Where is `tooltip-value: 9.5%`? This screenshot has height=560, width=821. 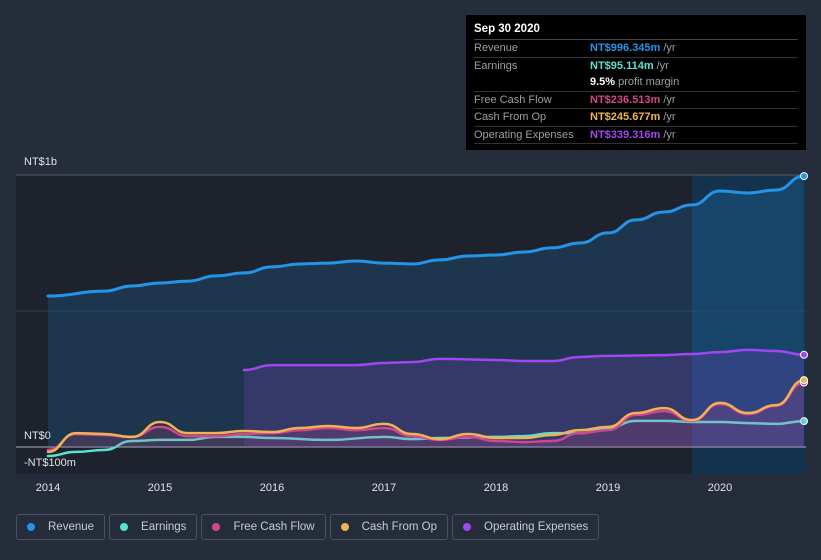
tooltip-value: 9.5% is located at coordinates (603, 82).